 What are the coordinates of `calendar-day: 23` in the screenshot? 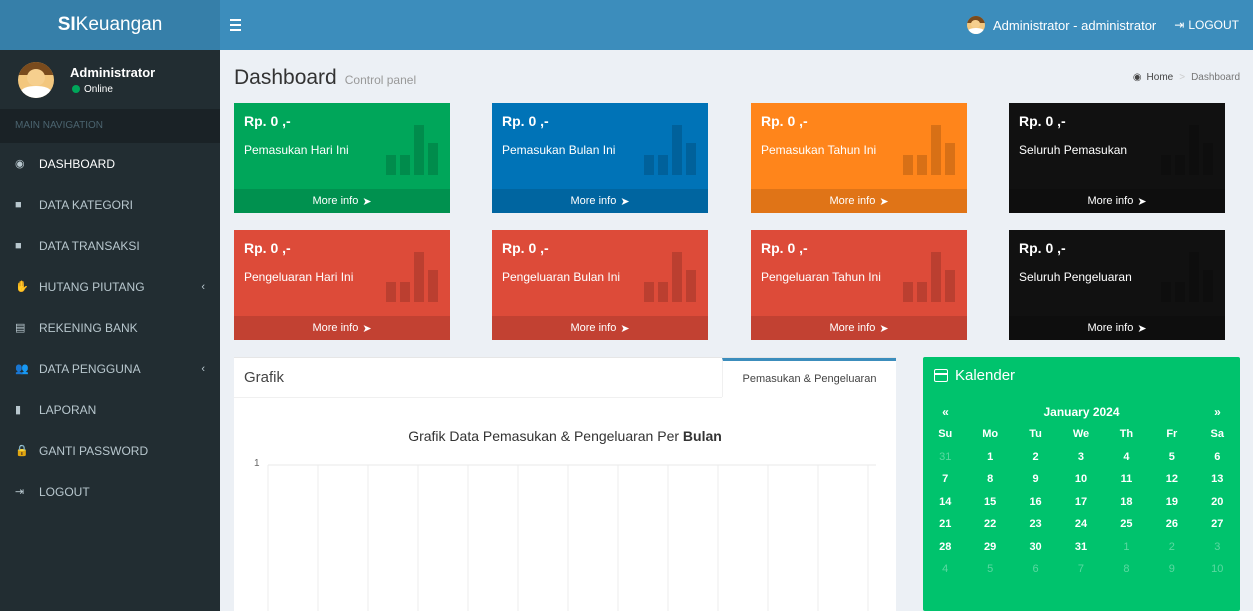 It's located at (1035, 524).